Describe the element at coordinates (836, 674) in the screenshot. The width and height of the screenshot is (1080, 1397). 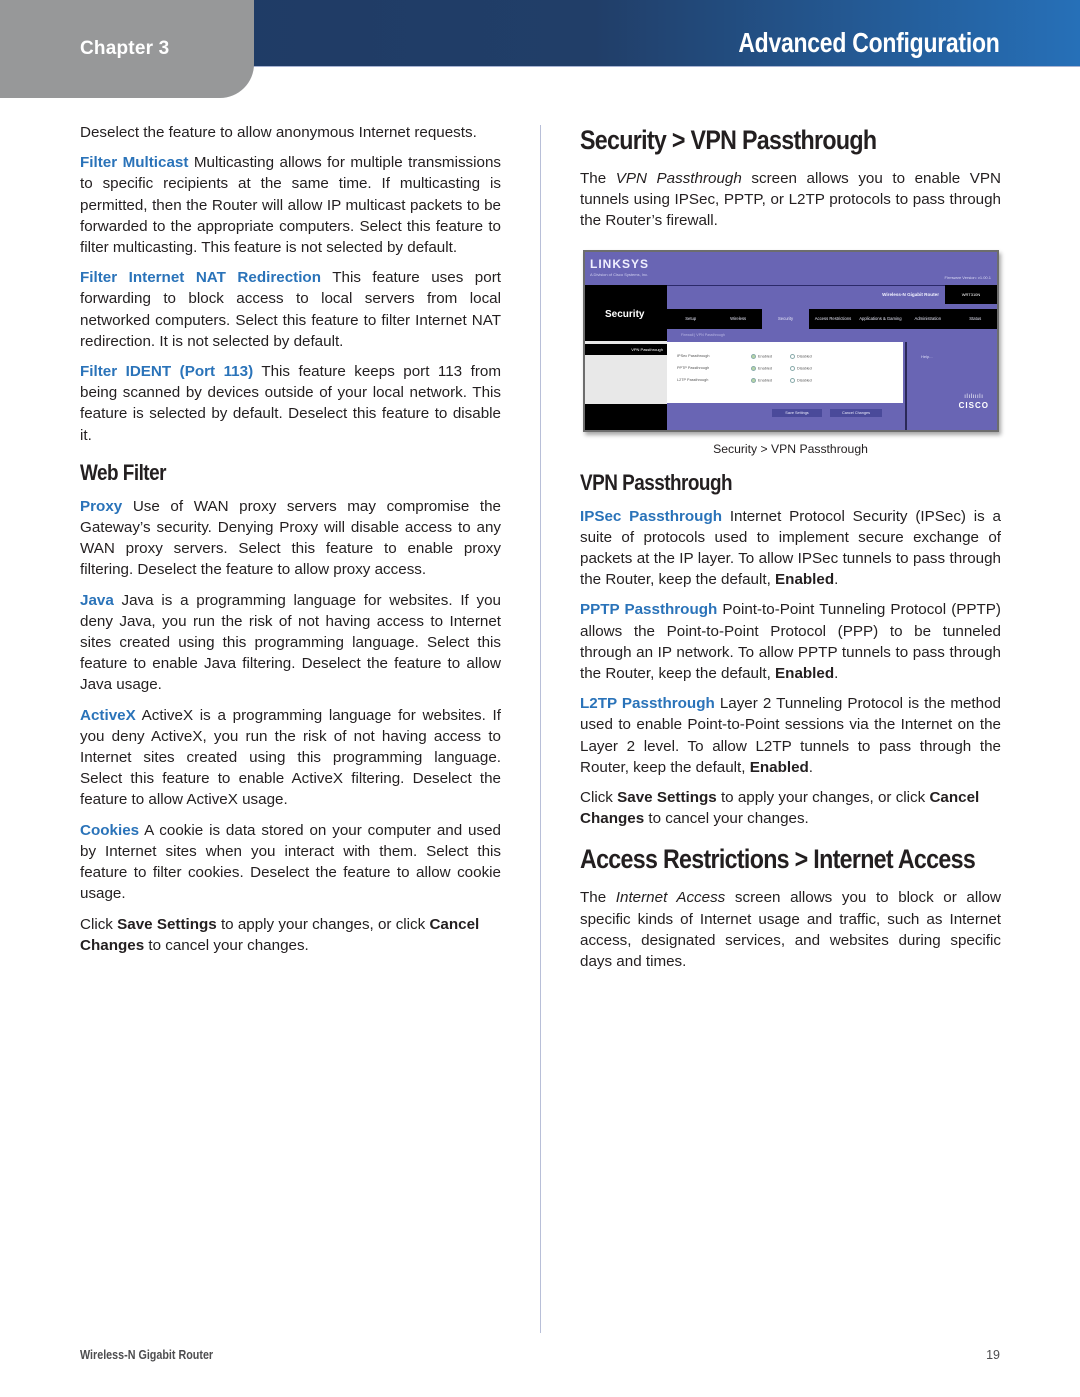
I see `pptp-end: .` at that location.